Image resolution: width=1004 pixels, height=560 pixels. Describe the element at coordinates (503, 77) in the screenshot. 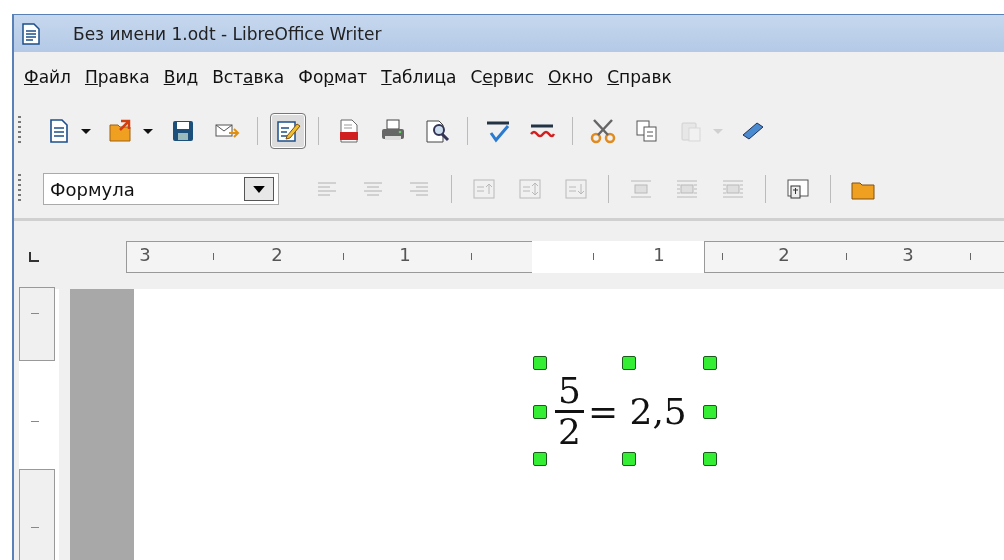

I see `menu-item: Сервис` at that location.